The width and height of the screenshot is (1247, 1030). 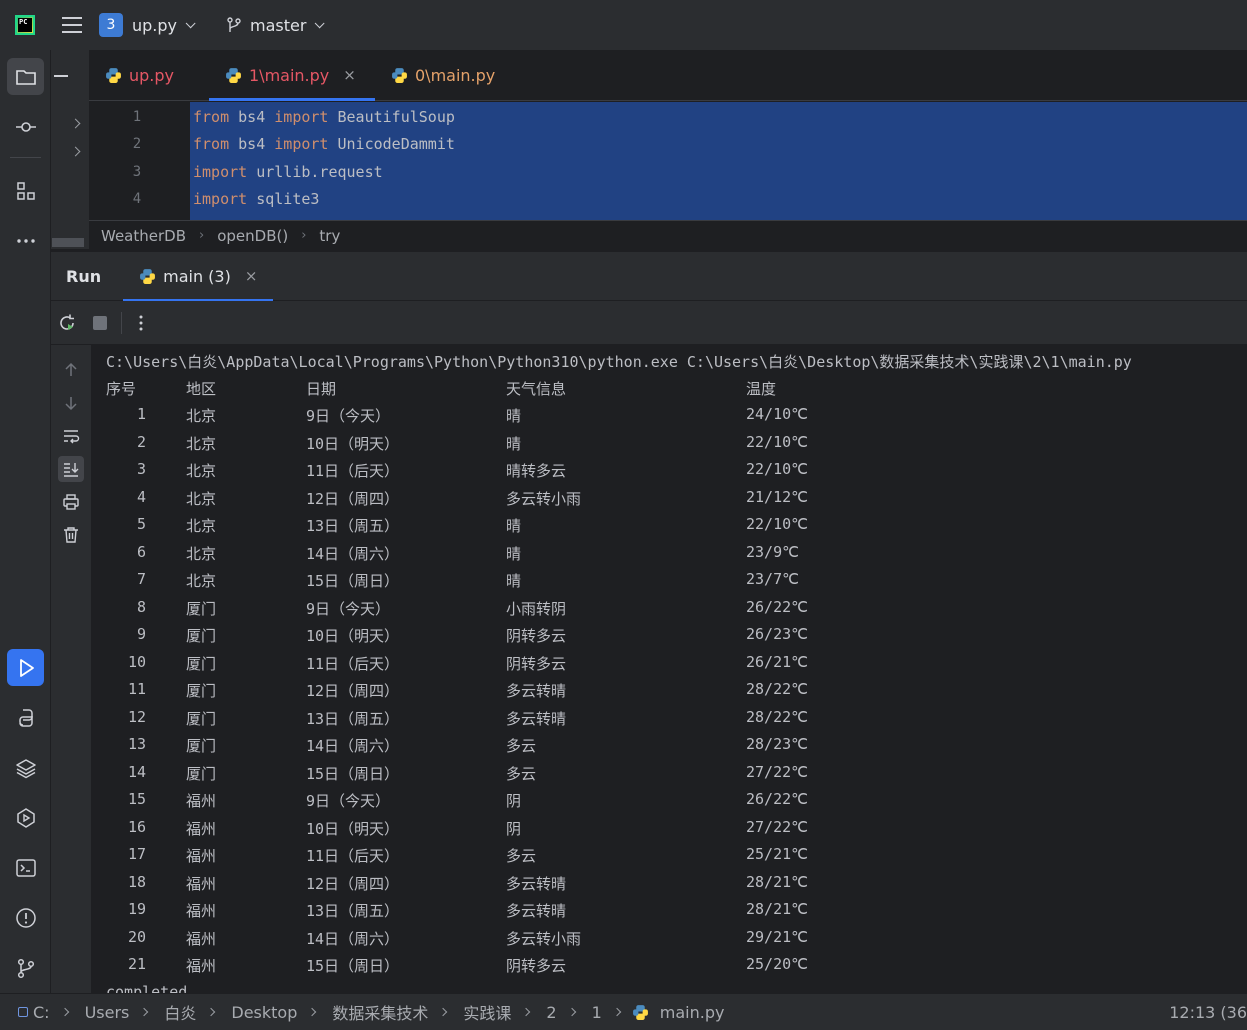 What do you see at coordinates (202, 235) in the screenshot?
I see `chevron-right-icon: ›` at bounding box center [202, 235].